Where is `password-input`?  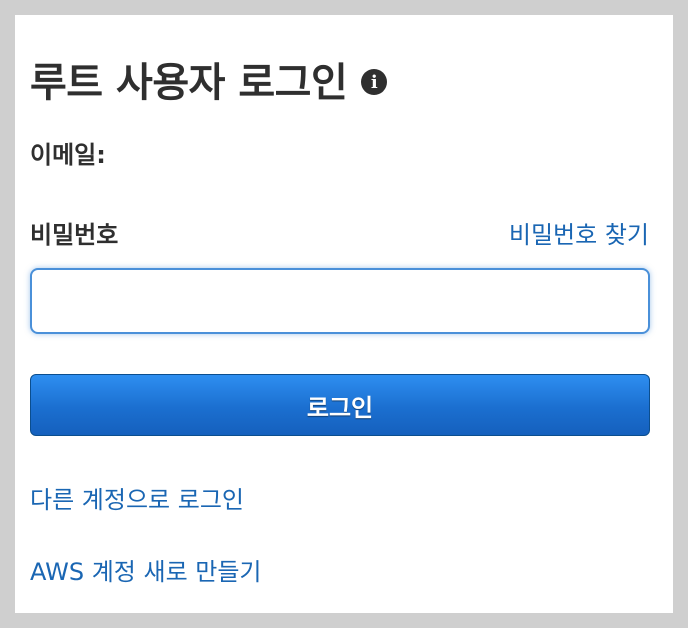
password-input is located at coordinates (340, 301).